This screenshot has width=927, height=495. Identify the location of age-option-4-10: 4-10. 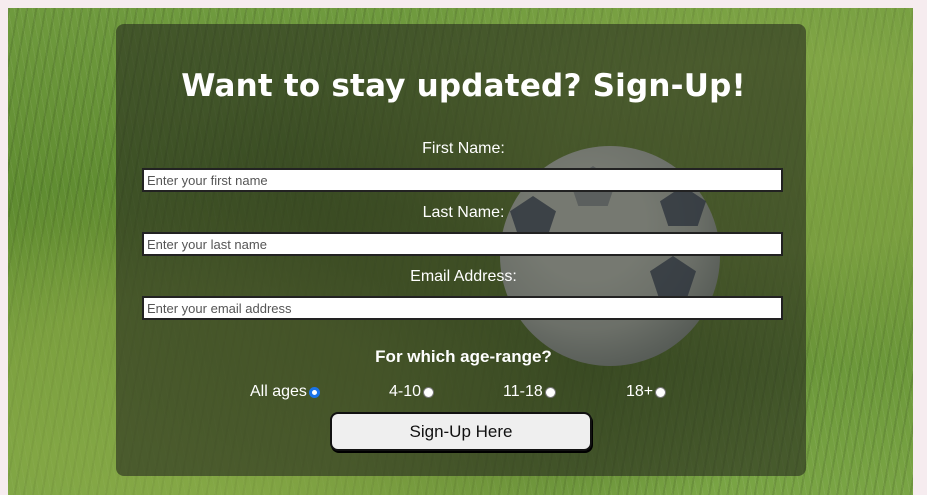
(412, 392).